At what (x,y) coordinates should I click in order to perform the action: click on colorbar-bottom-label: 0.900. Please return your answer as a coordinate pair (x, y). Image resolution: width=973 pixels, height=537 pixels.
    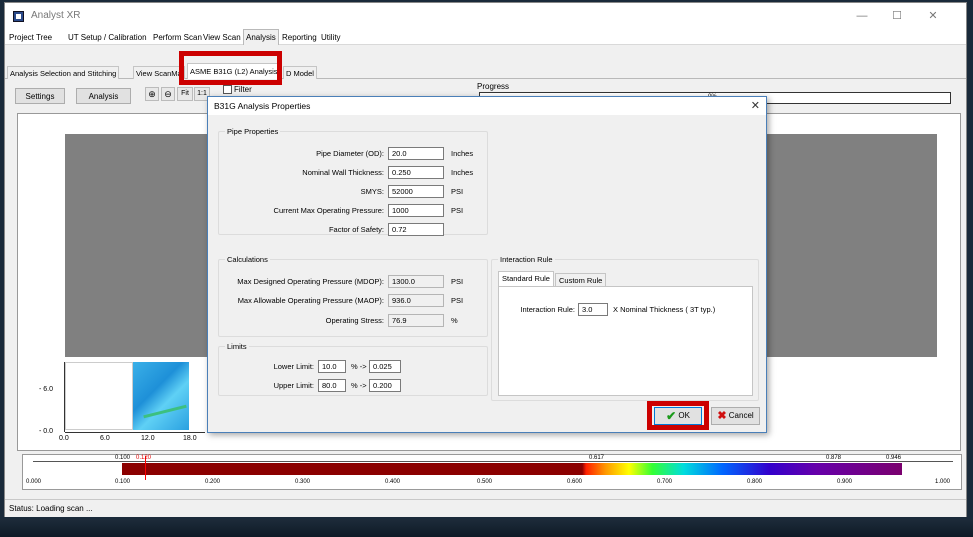
    Looking at the image, I should click on (845, 482).